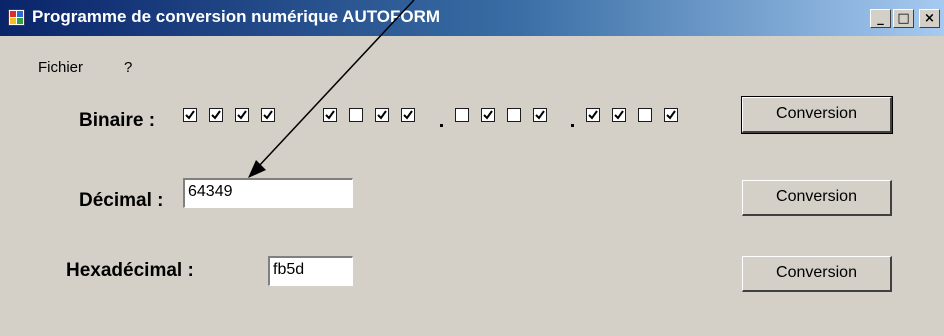 Image resolution: width=944 pixels, height=336 pixels. What do you see at coordinates (929, 18) in the screenshot?
I see `close-button: ×` at bounding box center [929, 18].